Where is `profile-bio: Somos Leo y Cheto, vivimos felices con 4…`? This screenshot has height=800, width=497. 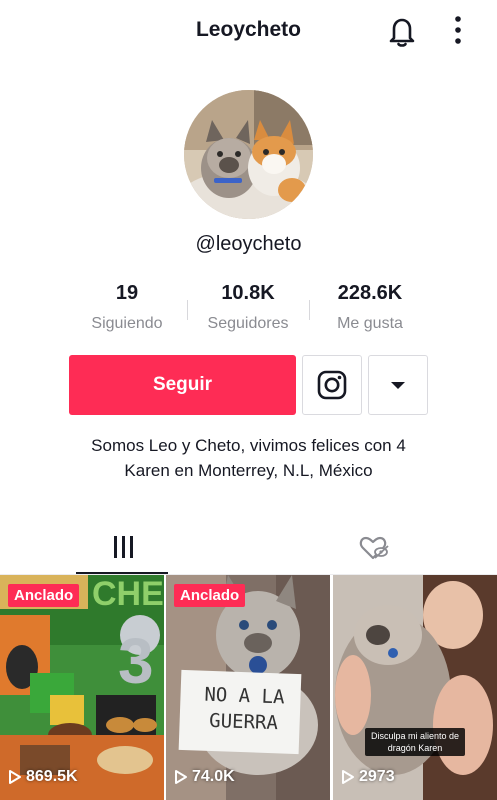 profile-bio: Somos Leo y Cheto, vivimos felices con 4… is located at coordinates (248, 458).